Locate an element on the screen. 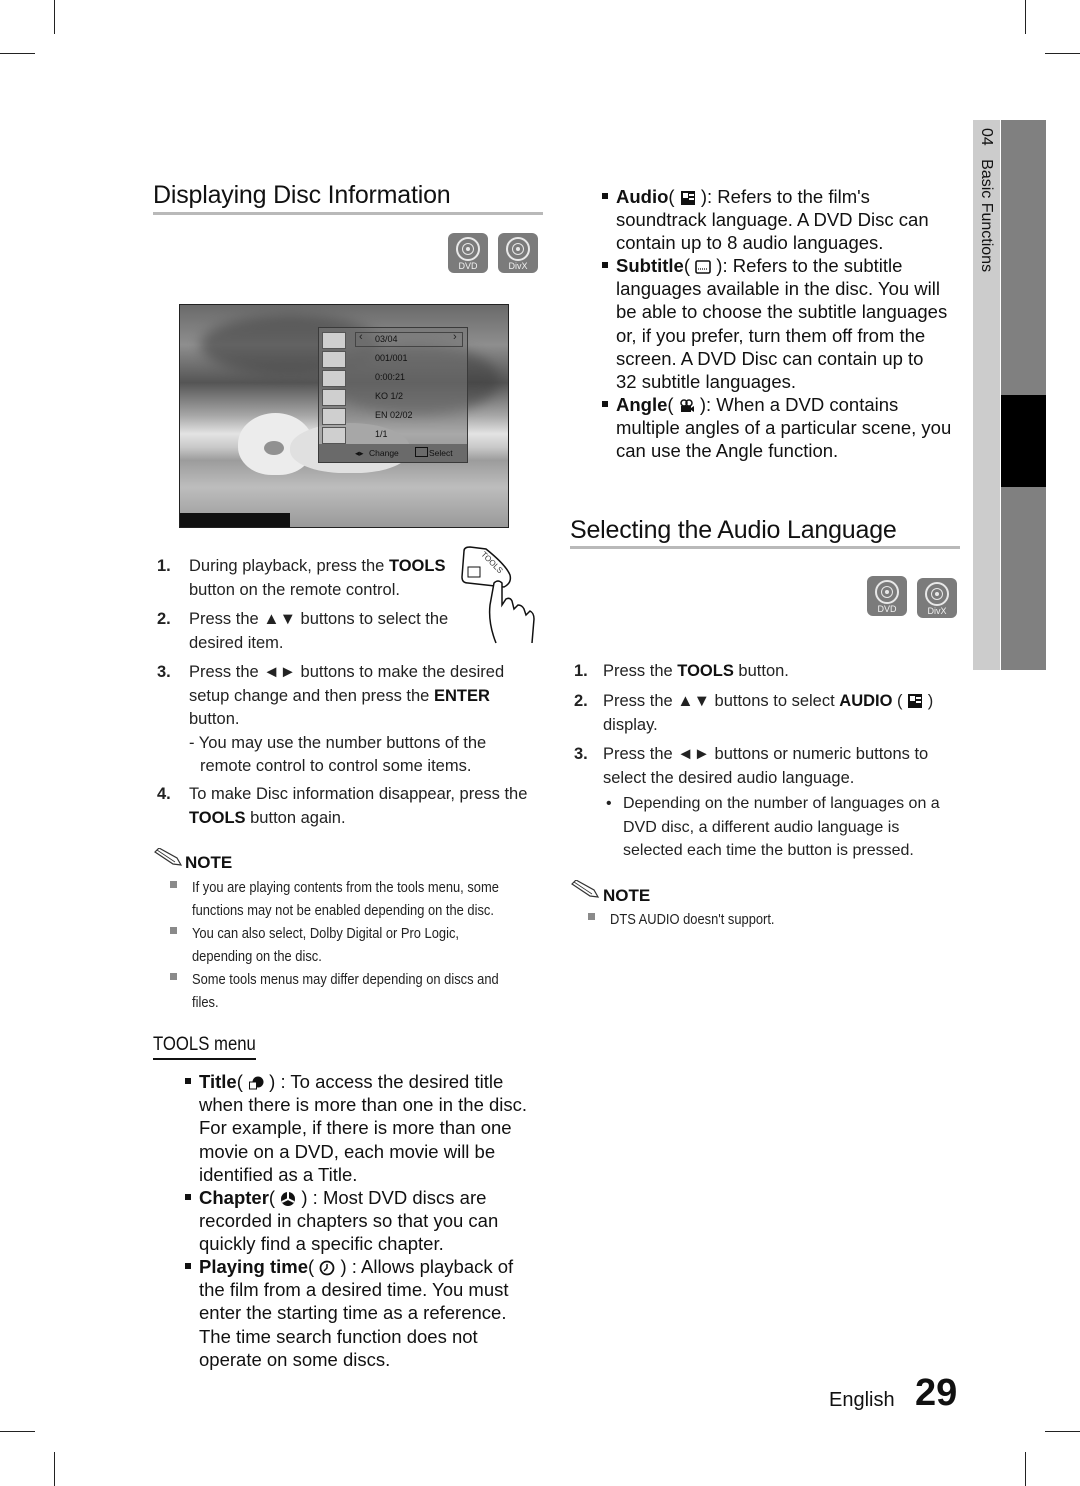 The height and width of the screenshot is (1486, 1080). chapter-number: 04 is located at coordinates (986, 137).